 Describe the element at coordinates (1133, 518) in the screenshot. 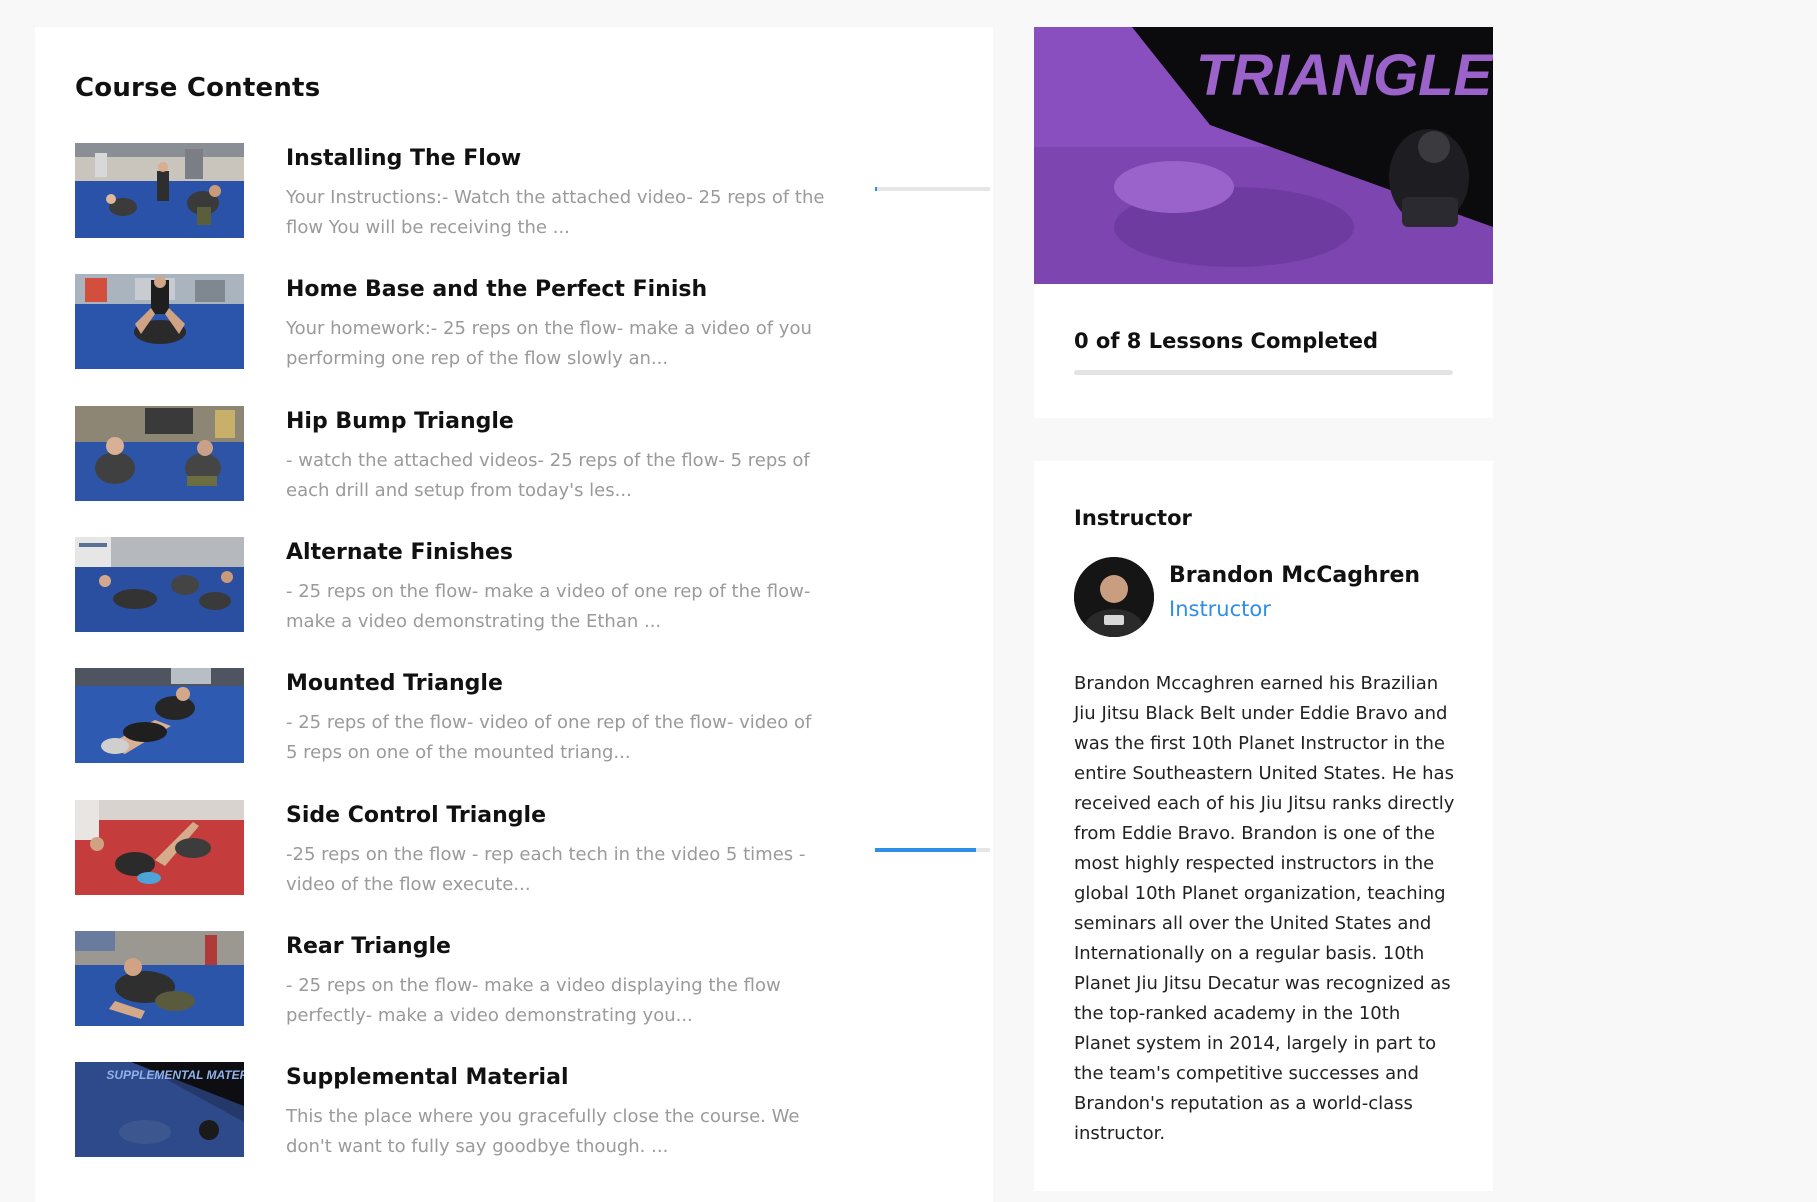

I see `instructor-heading: Instructor` at that location.